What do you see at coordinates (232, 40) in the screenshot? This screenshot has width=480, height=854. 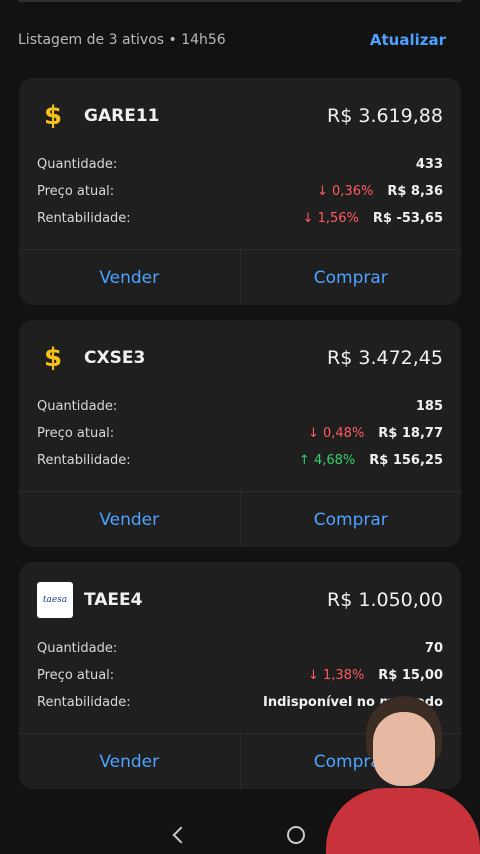 I see `list-header: Listagem de 3 ativos • 14h56 Atualizar` at bounding box center [232, 40].